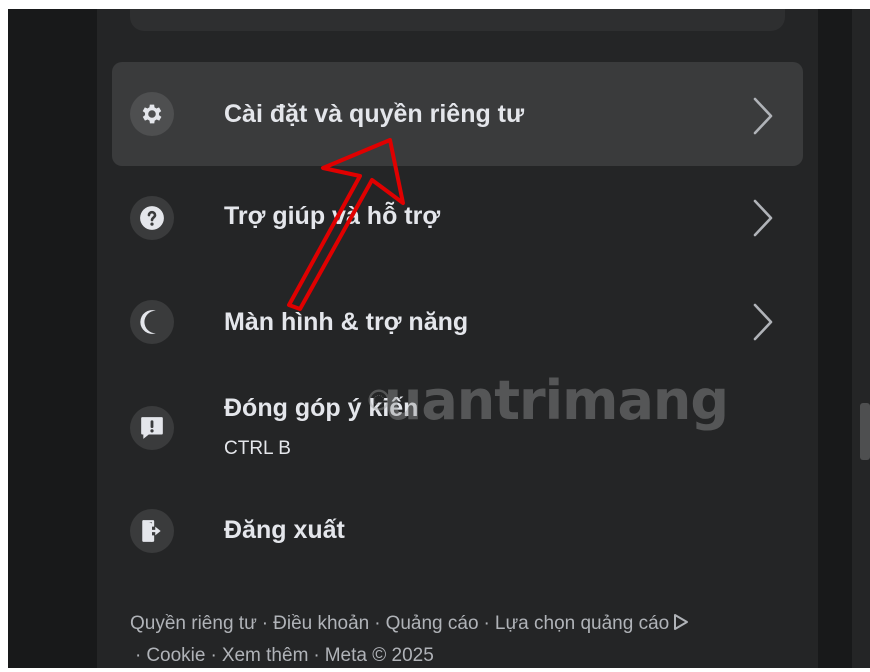 The width and height of the screenshot is (870, 672). Describe the element at coordinates (152, 531) in the screenshot. I see `logout-icon` at that location.